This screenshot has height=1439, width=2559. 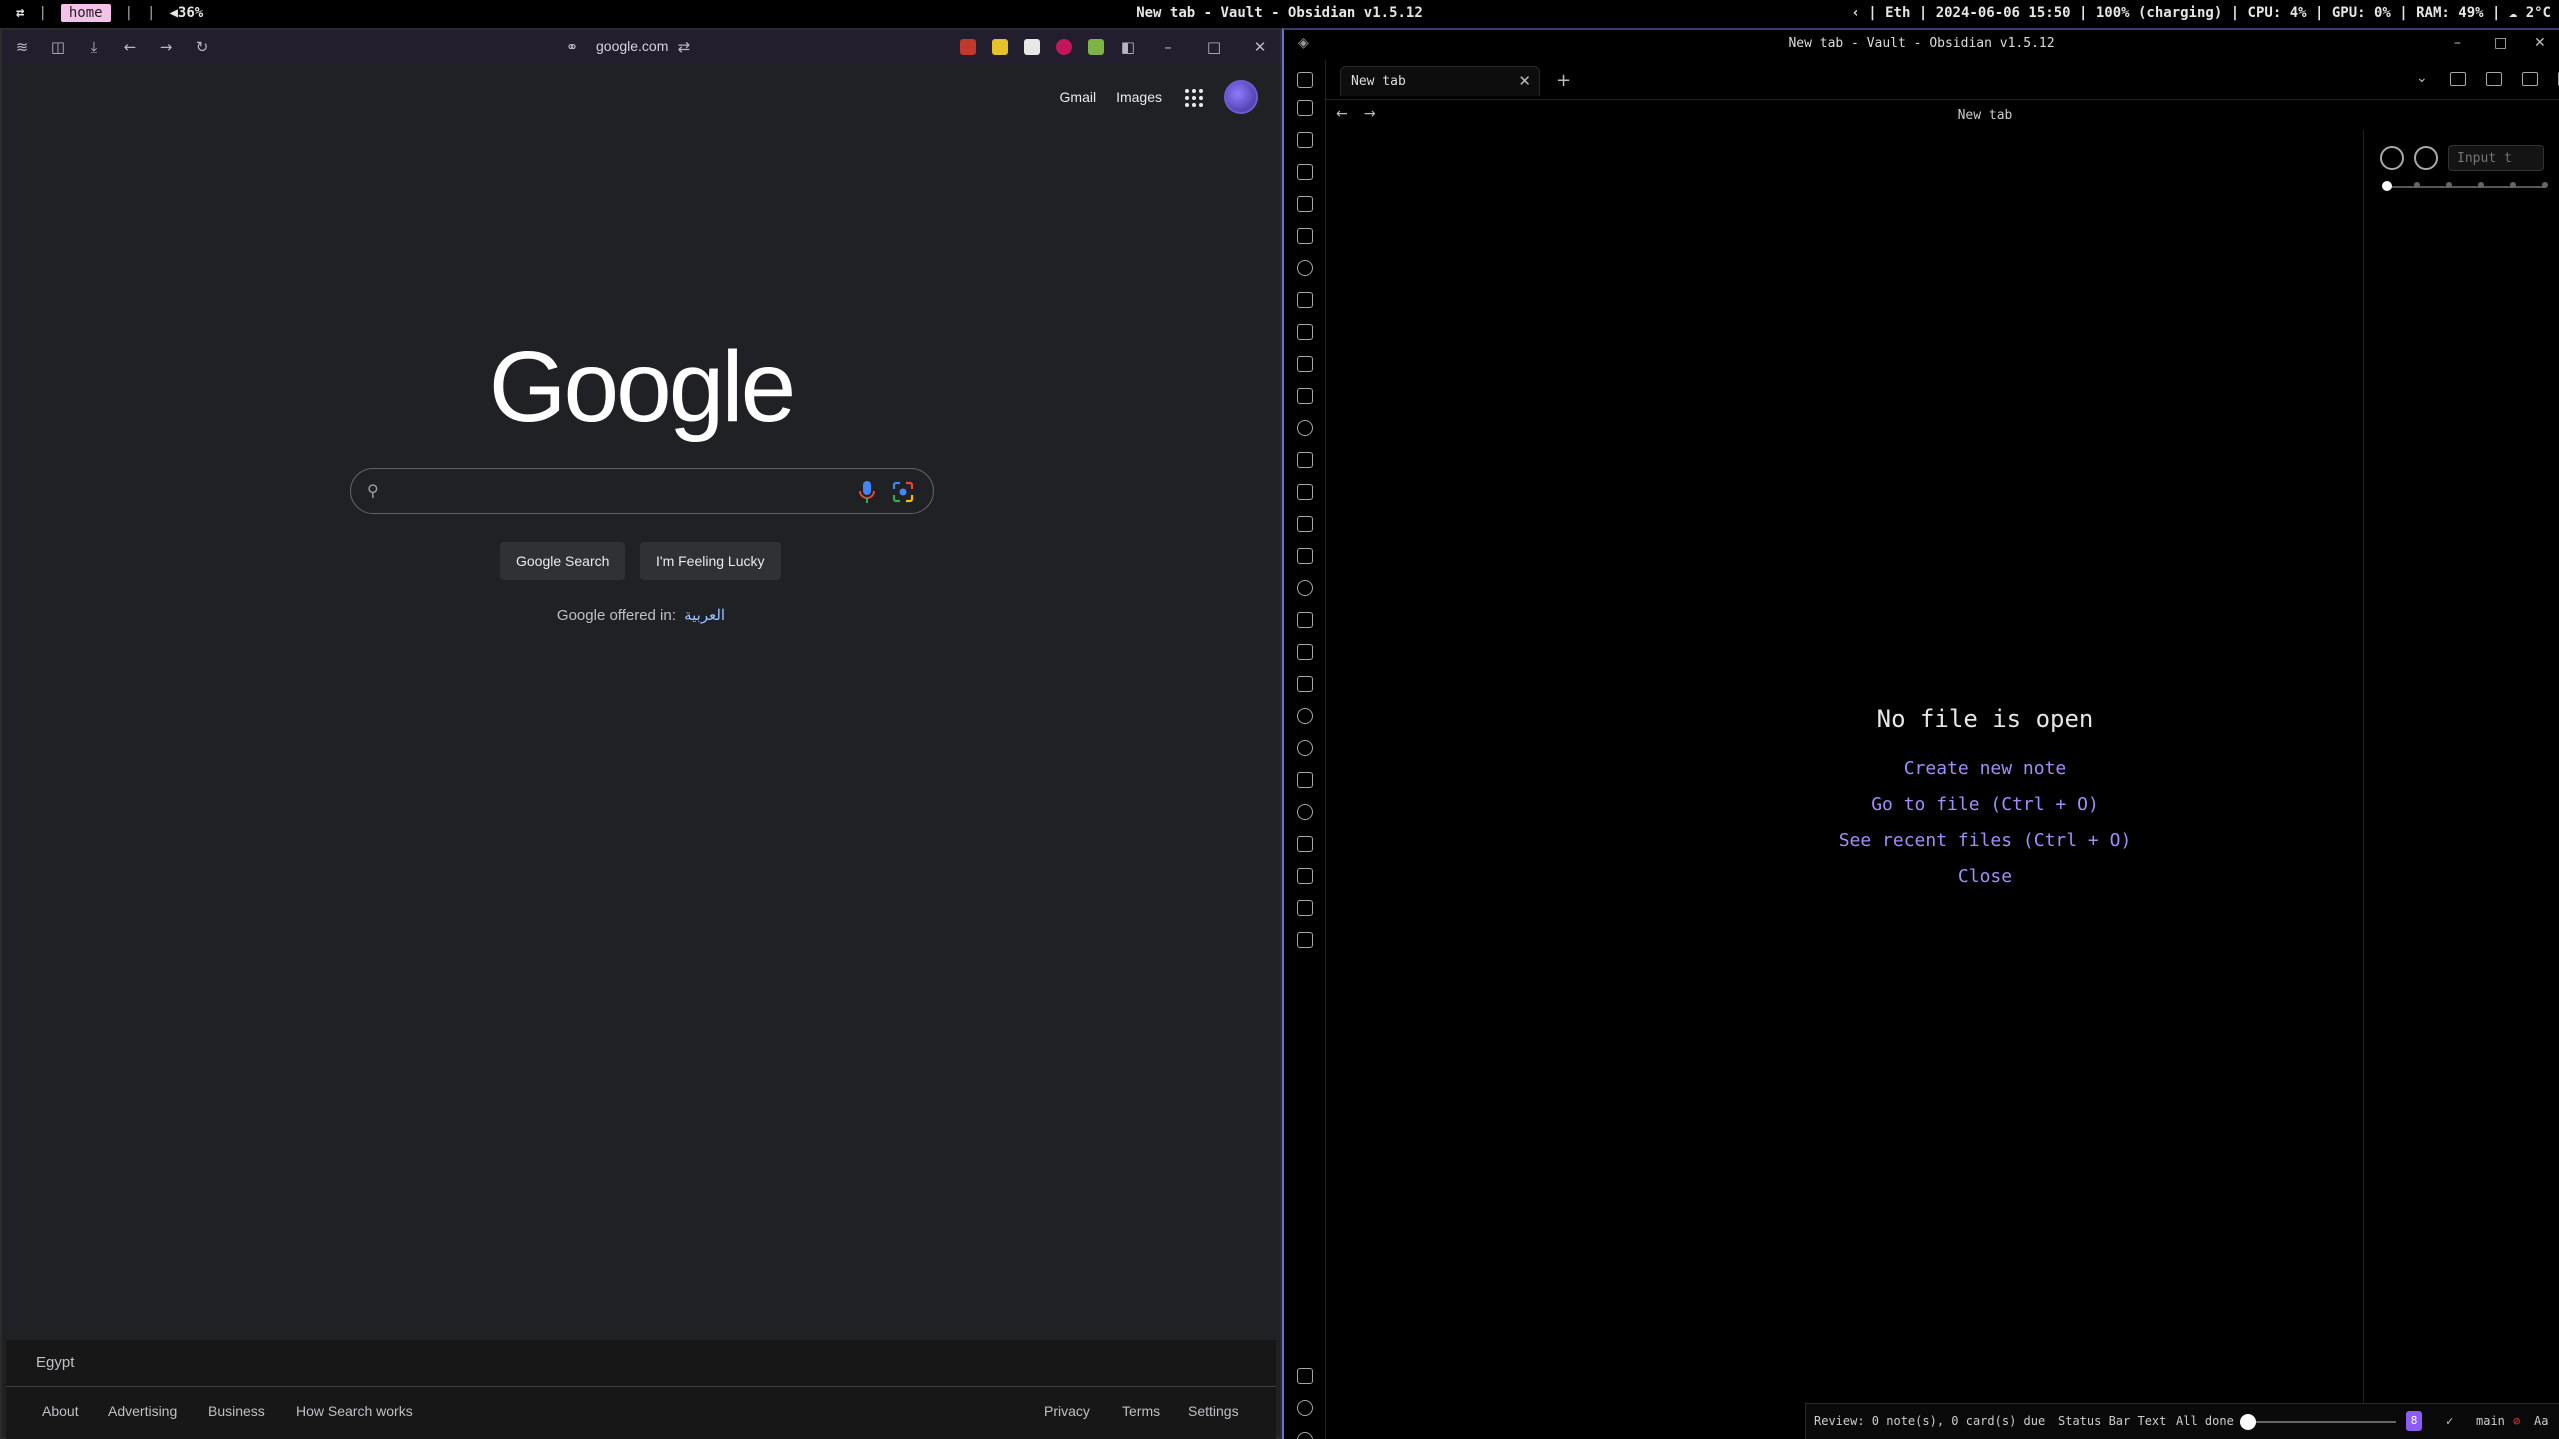 I want to click on apps-grid-icon, so click(x=1193, y=97).